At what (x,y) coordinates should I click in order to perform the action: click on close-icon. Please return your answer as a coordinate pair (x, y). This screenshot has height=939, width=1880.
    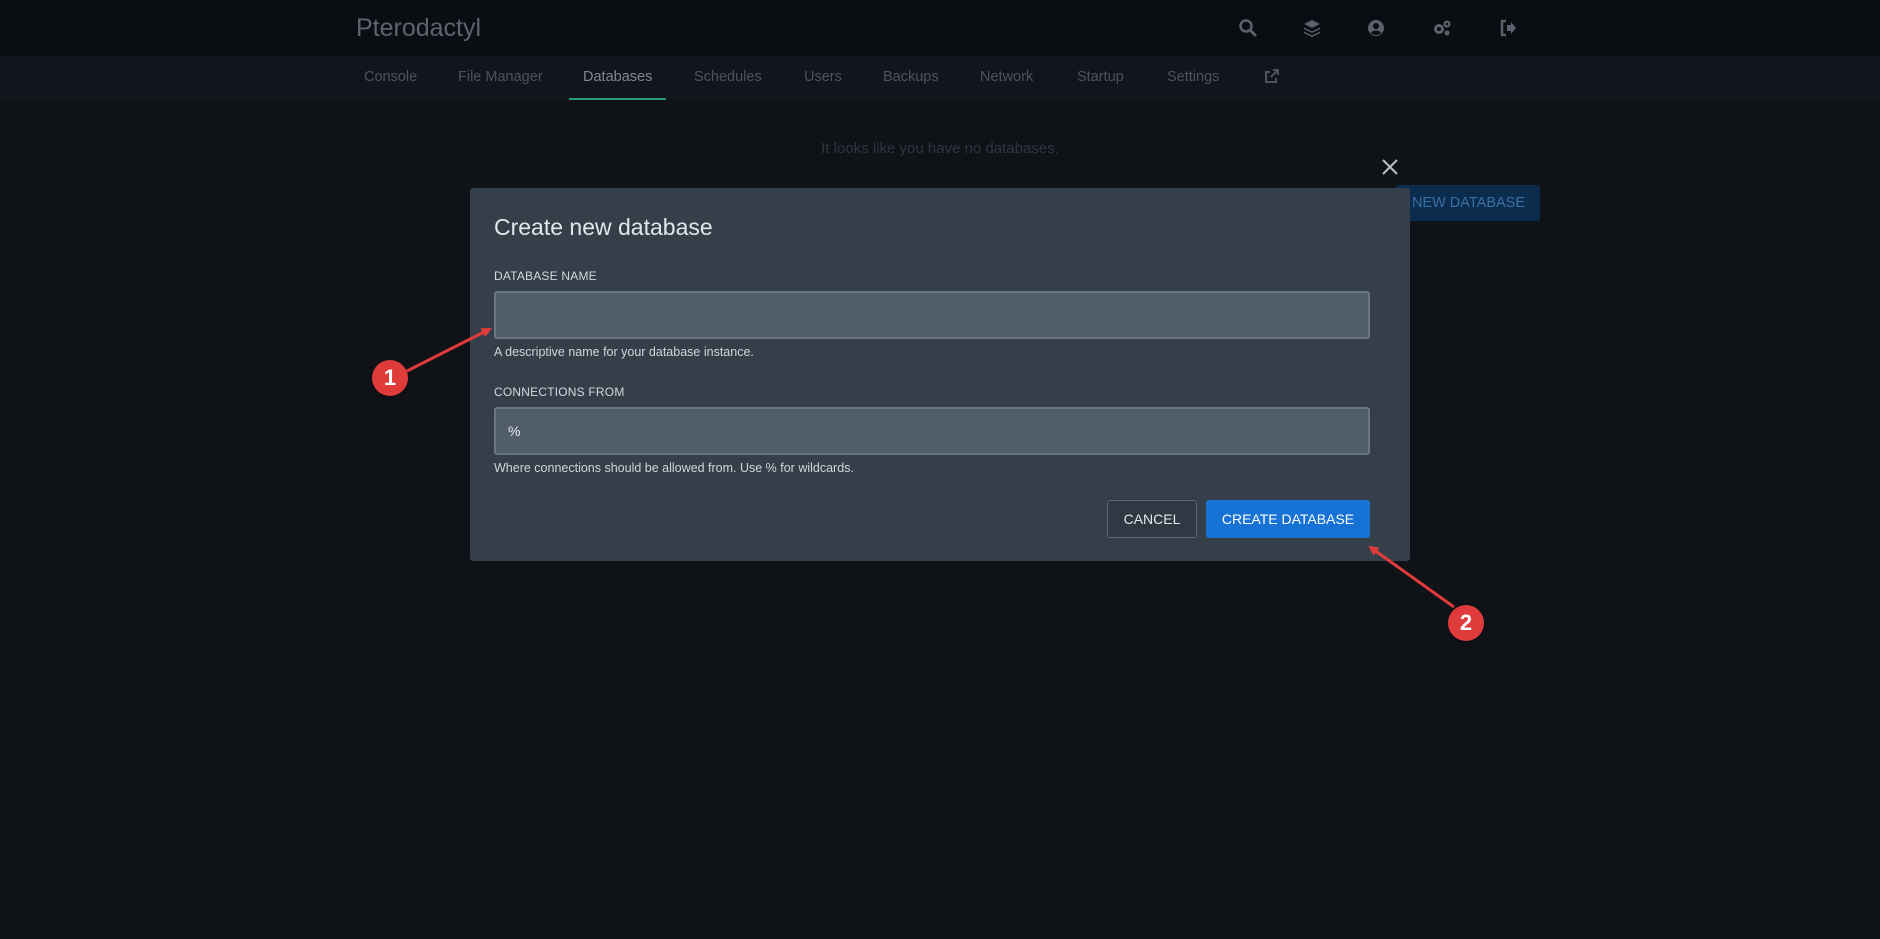
    Looking at the image, I should click on (1390, 167).